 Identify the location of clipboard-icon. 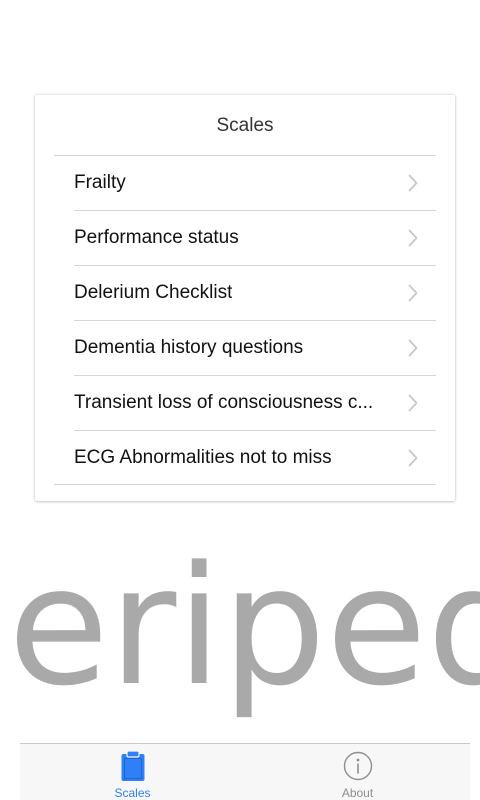
(133, 766).